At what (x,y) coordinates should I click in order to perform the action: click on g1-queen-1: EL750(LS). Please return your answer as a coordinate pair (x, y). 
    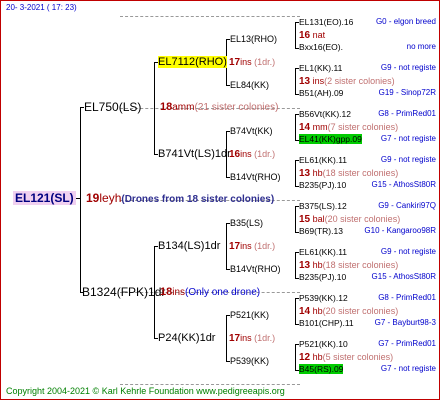
    Looking at the image, I should click on (112, 107).